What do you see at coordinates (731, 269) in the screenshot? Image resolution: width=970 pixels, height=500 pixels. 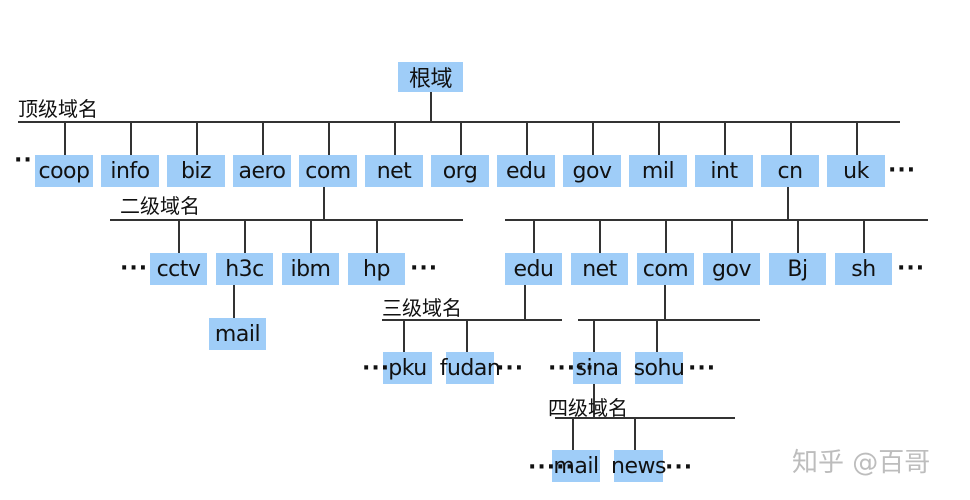 I see `node-cn-gov: gov` at bounding box center [731, 269].